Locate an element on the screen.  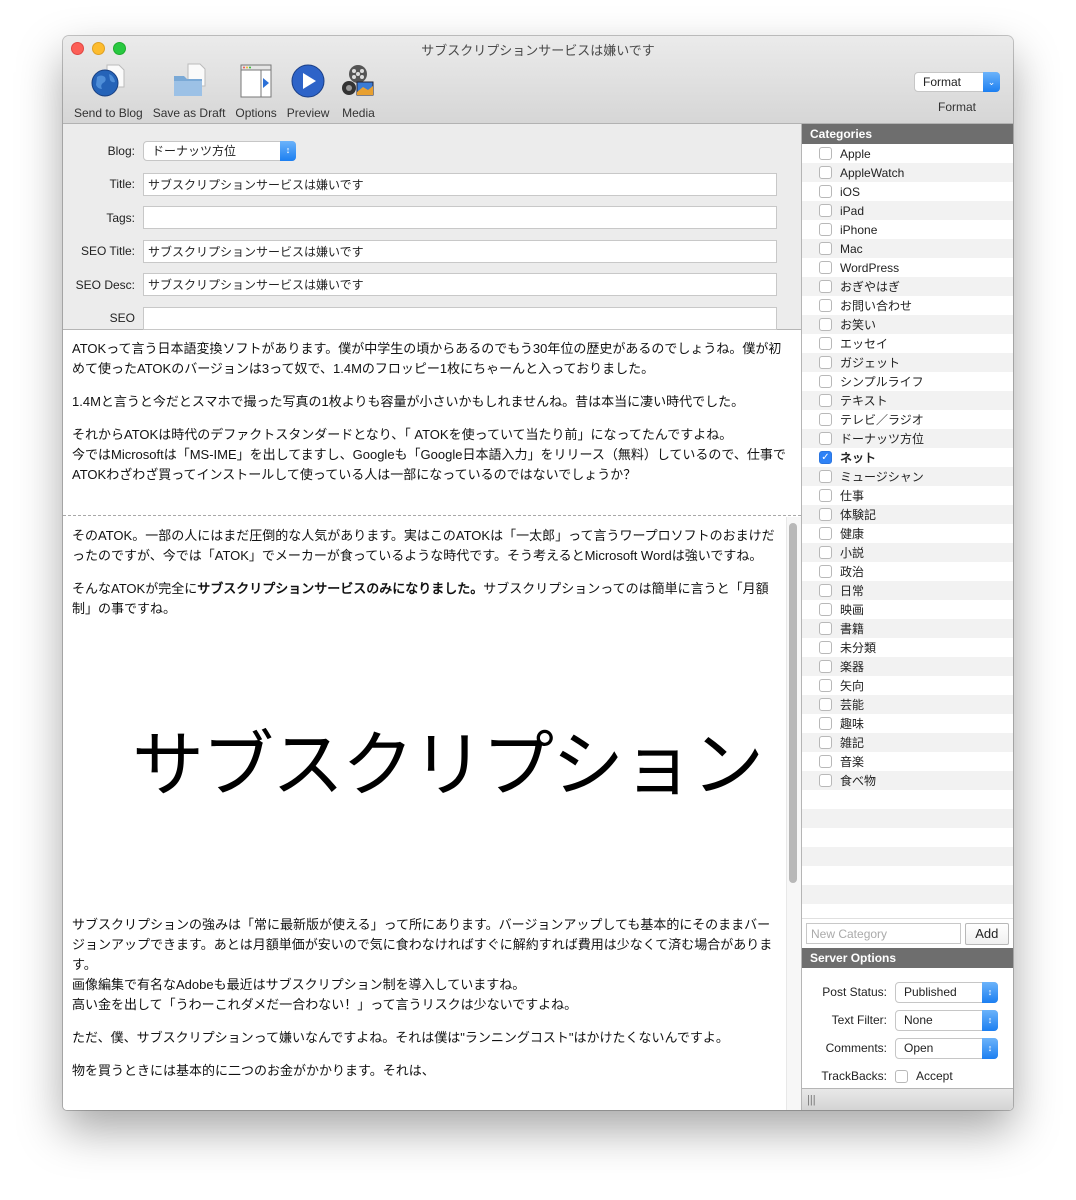
category-item: 矢向 is located at coordinates (907, 685).